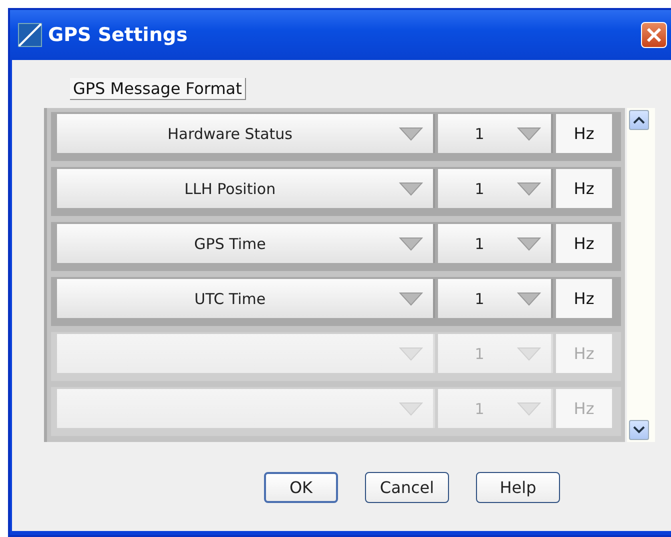 Image resolution: width=671 pixels, height=537 pixels. I want to click on message-dropdown: LLH Position, so click(246, 188).